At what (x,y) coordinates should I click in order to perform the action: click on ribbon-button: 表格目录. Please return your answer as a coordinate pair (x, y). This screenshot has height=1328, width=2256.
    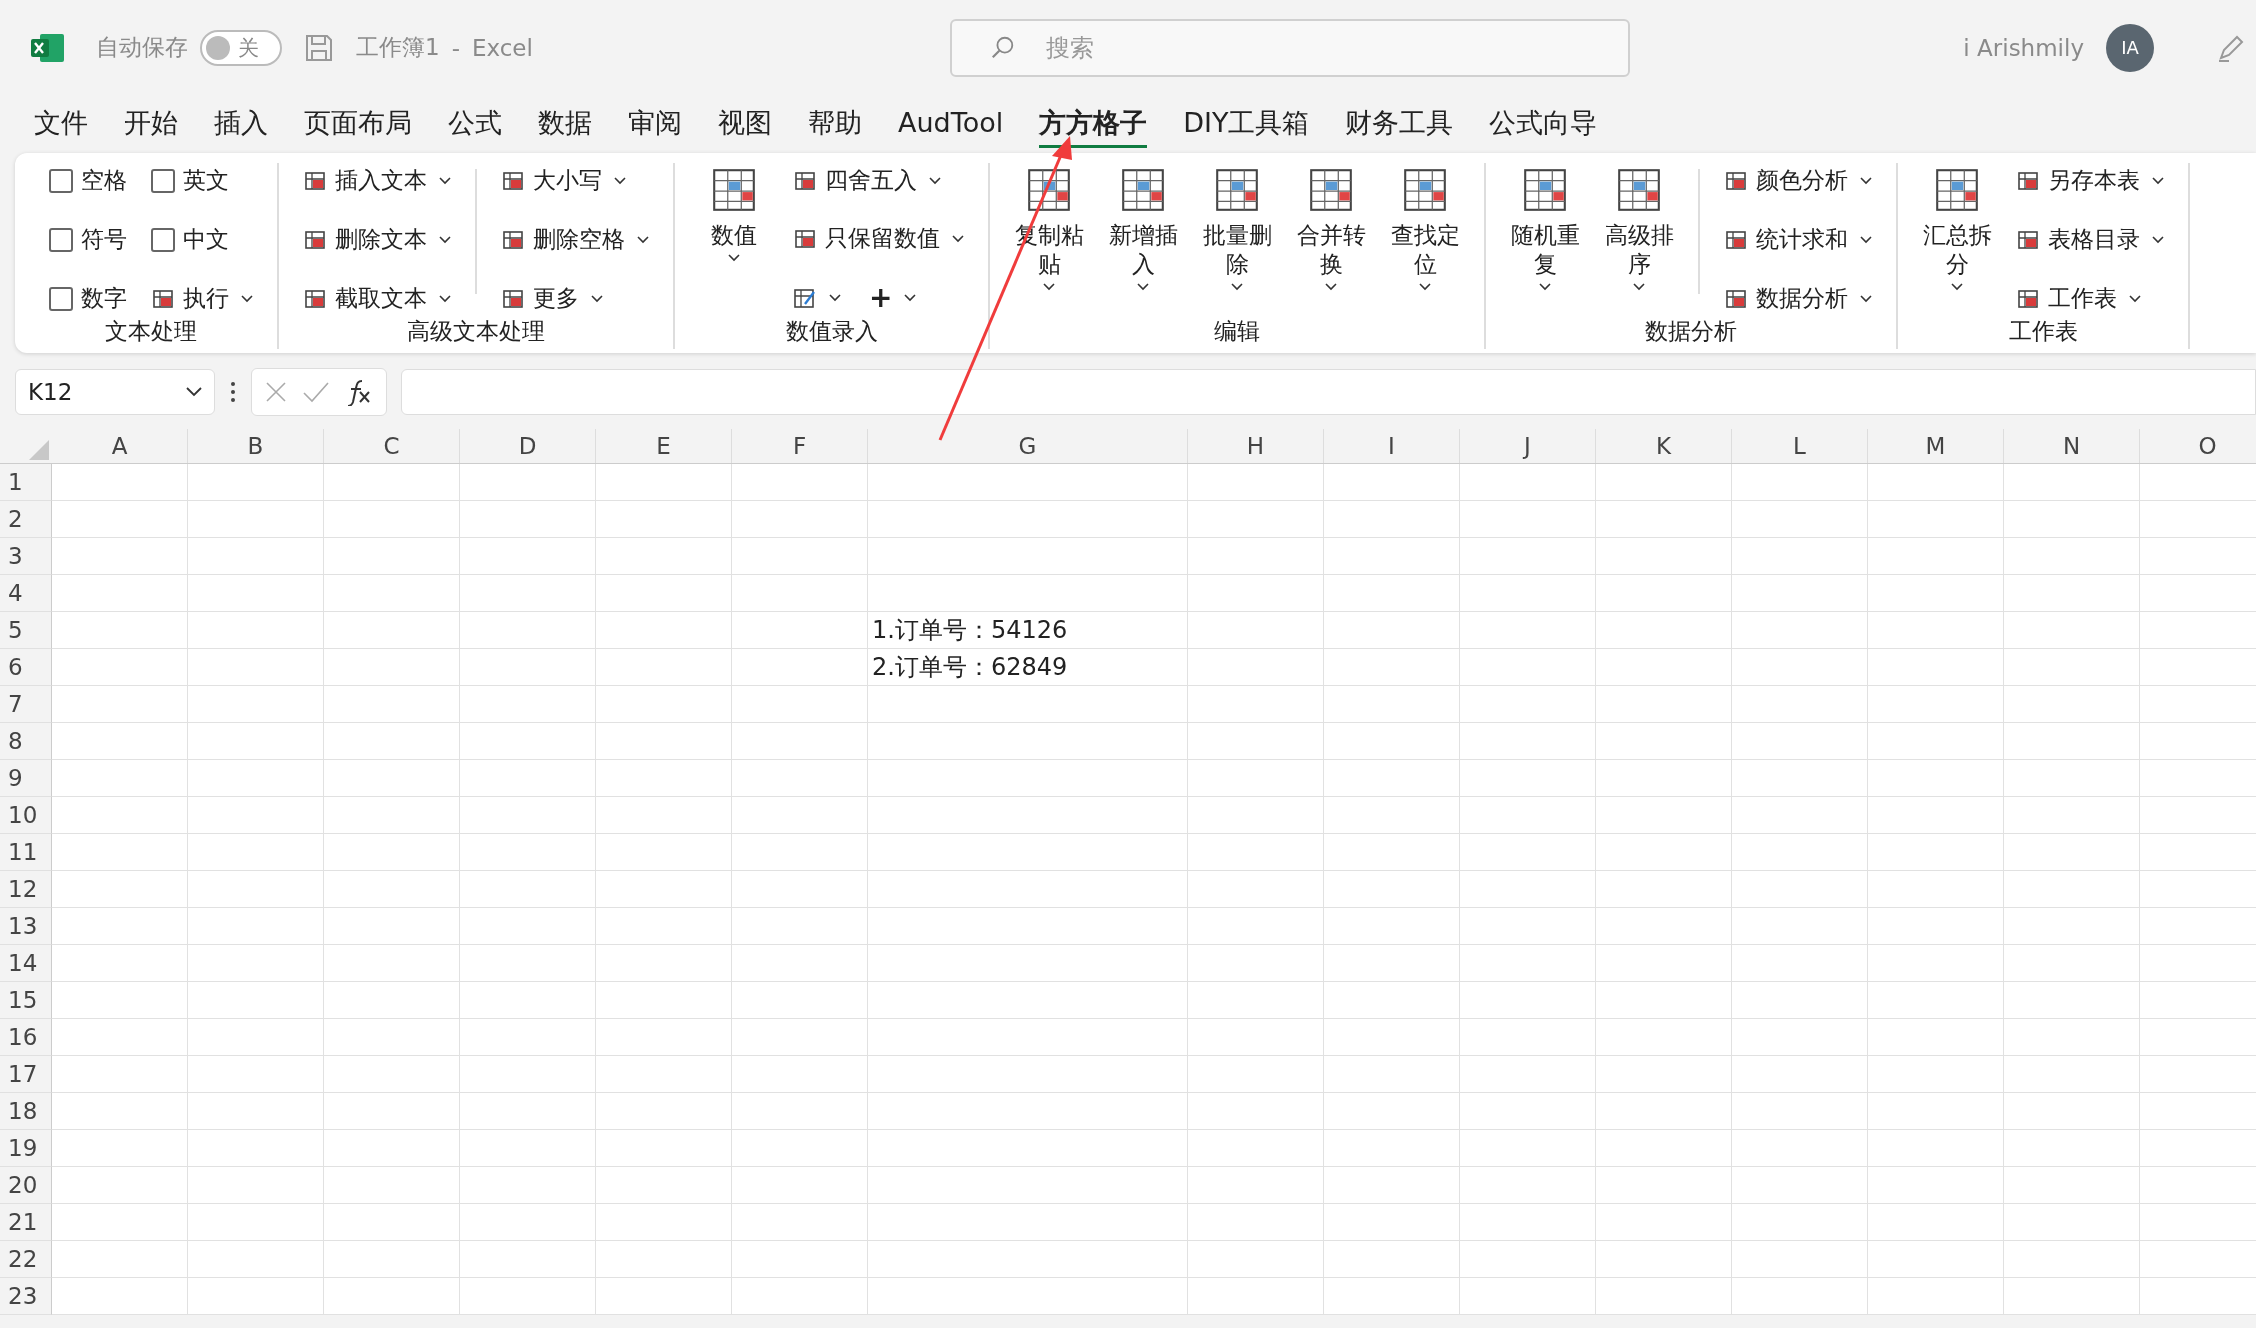
    Looking at the image, I should click on (2090, 239).